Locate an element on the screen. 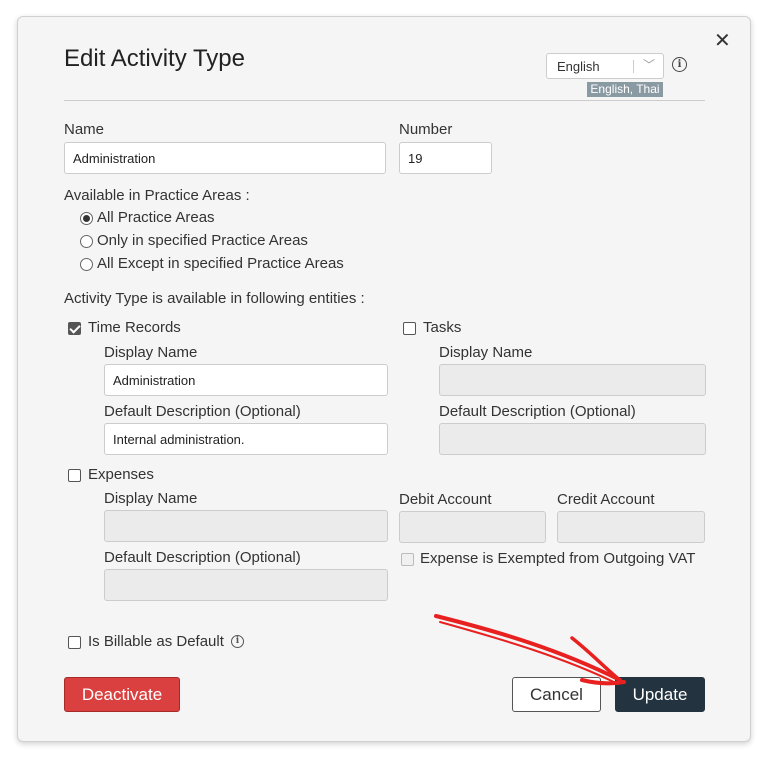 The image size is (768, 757). expenses-default-description-label: Default Description (Optional) is located at coordinates (202, 557).